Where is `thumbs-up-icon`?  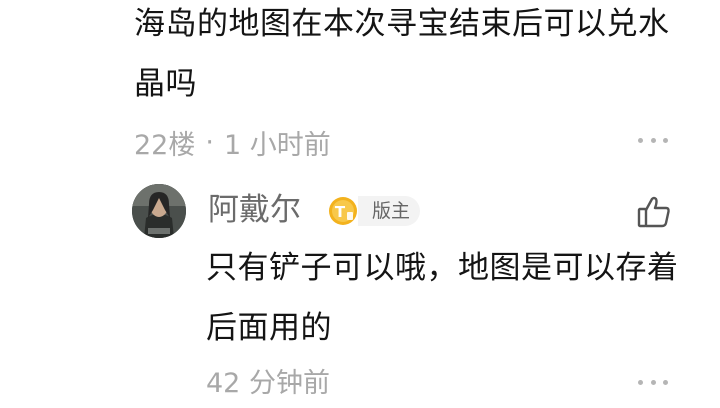 thumbs-up-icon is located at coordinates (654, 212).